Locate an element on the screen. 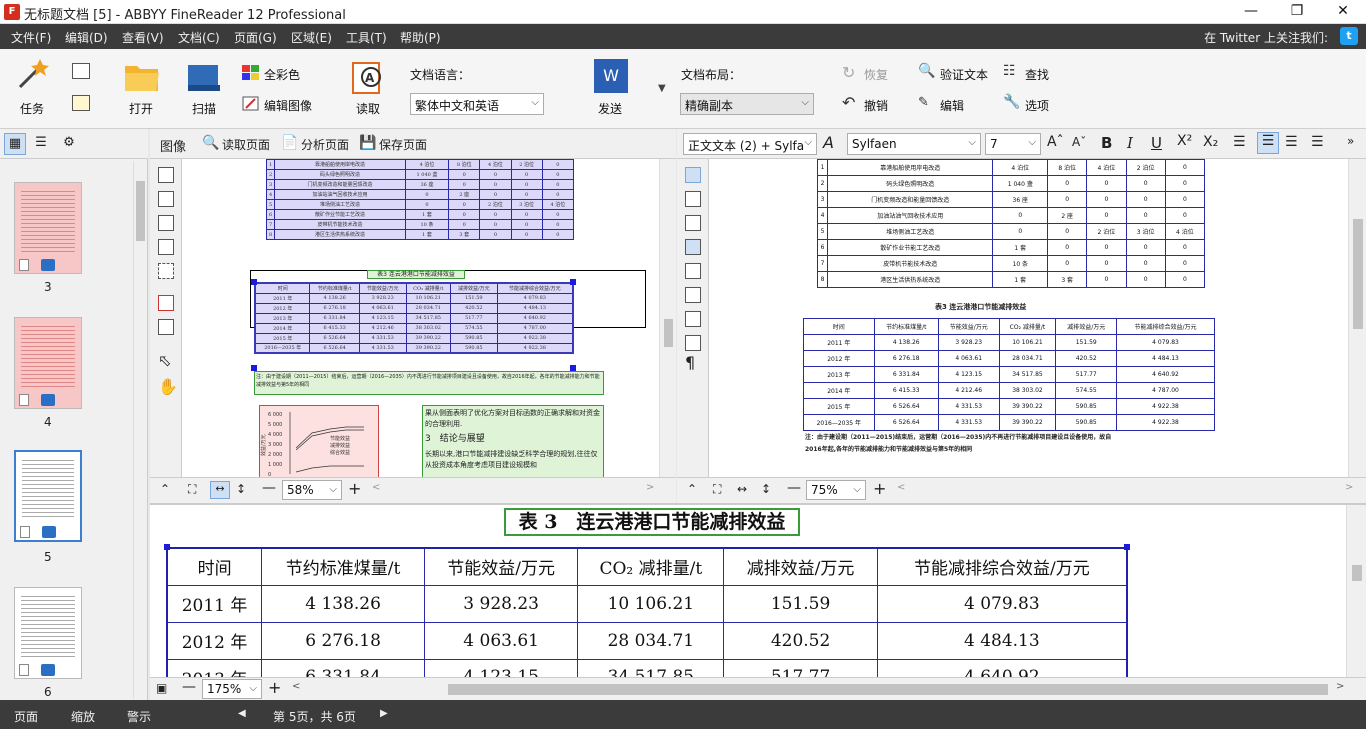 This screenshot has height=729, width=1366. new-doc-icon is located at coordinates (81, 103).